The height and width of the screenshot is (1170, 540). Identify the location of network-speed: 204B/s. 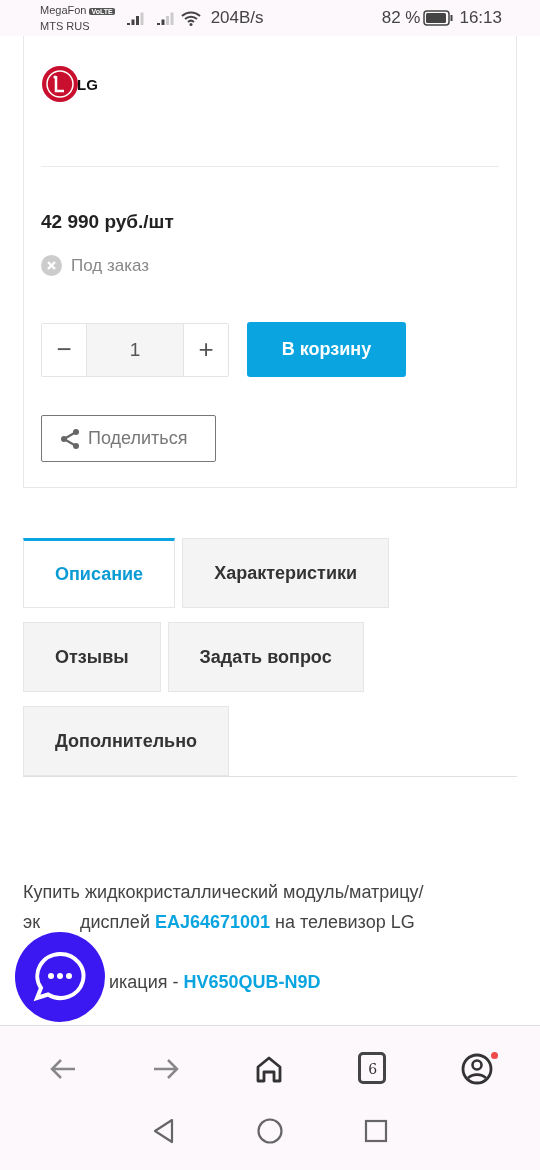
(237, 18).